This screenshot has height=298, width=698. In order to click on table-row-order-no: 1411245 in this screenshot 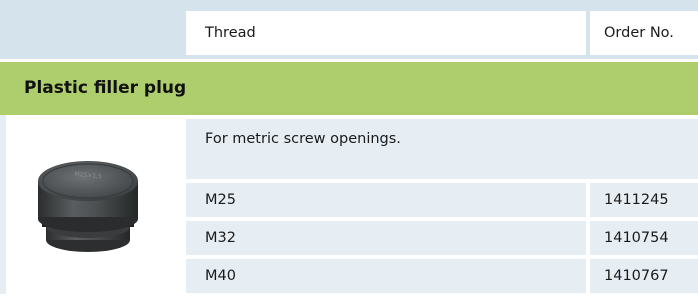, I will do `click(644, 200)`.